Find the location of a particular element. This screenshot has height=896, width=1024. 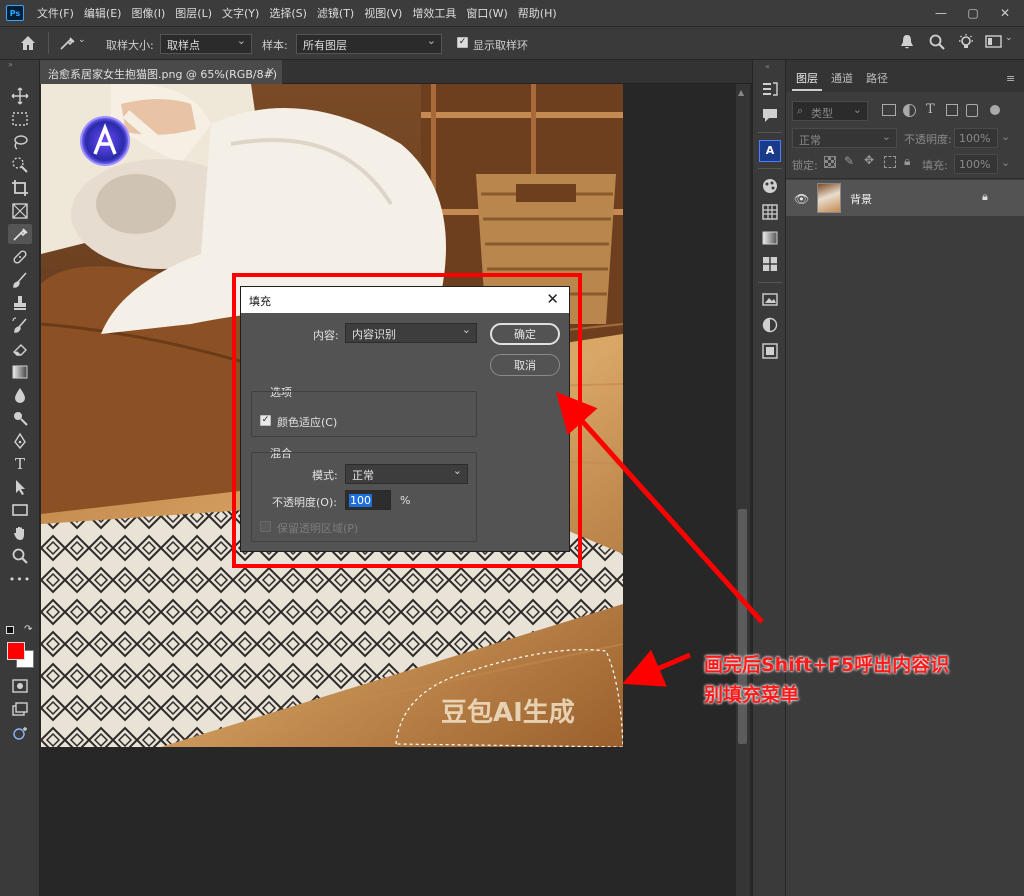

filter-label: 类型 is located at coordinates (822, 113).